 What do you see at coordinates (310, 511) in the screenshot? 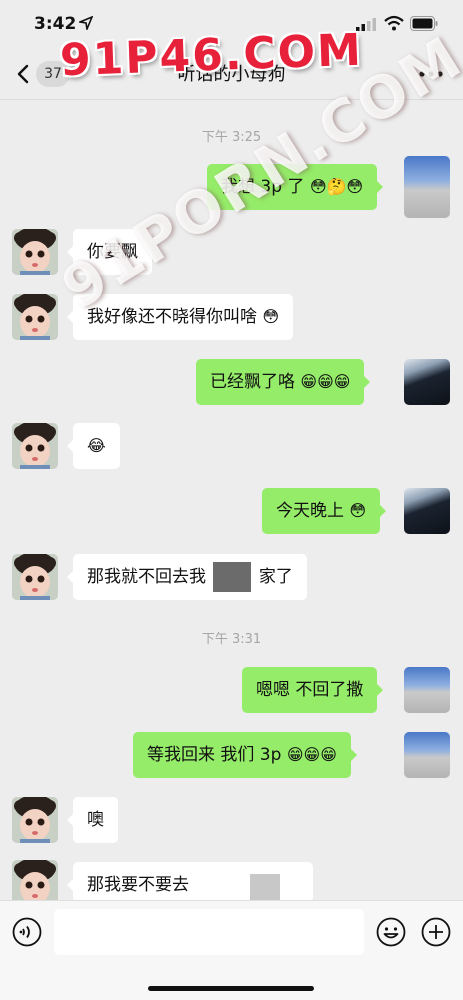
I see `message-text: 今天晚上` at bounding box center [310, 511].